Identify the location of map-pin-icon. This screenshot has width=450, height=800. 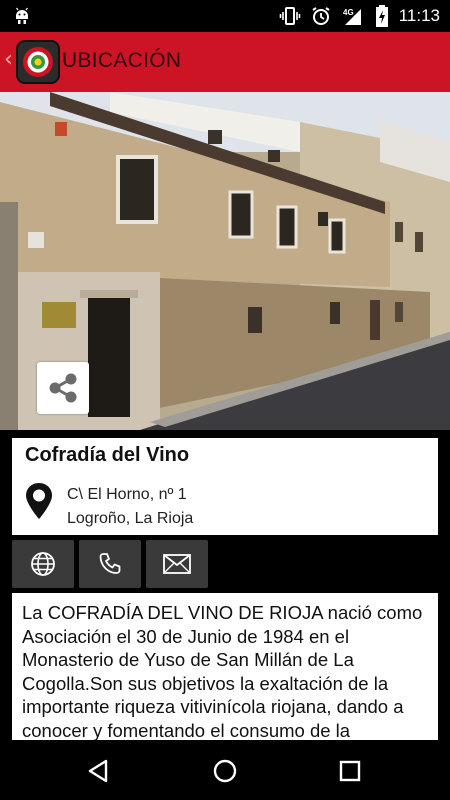
(39, 501).